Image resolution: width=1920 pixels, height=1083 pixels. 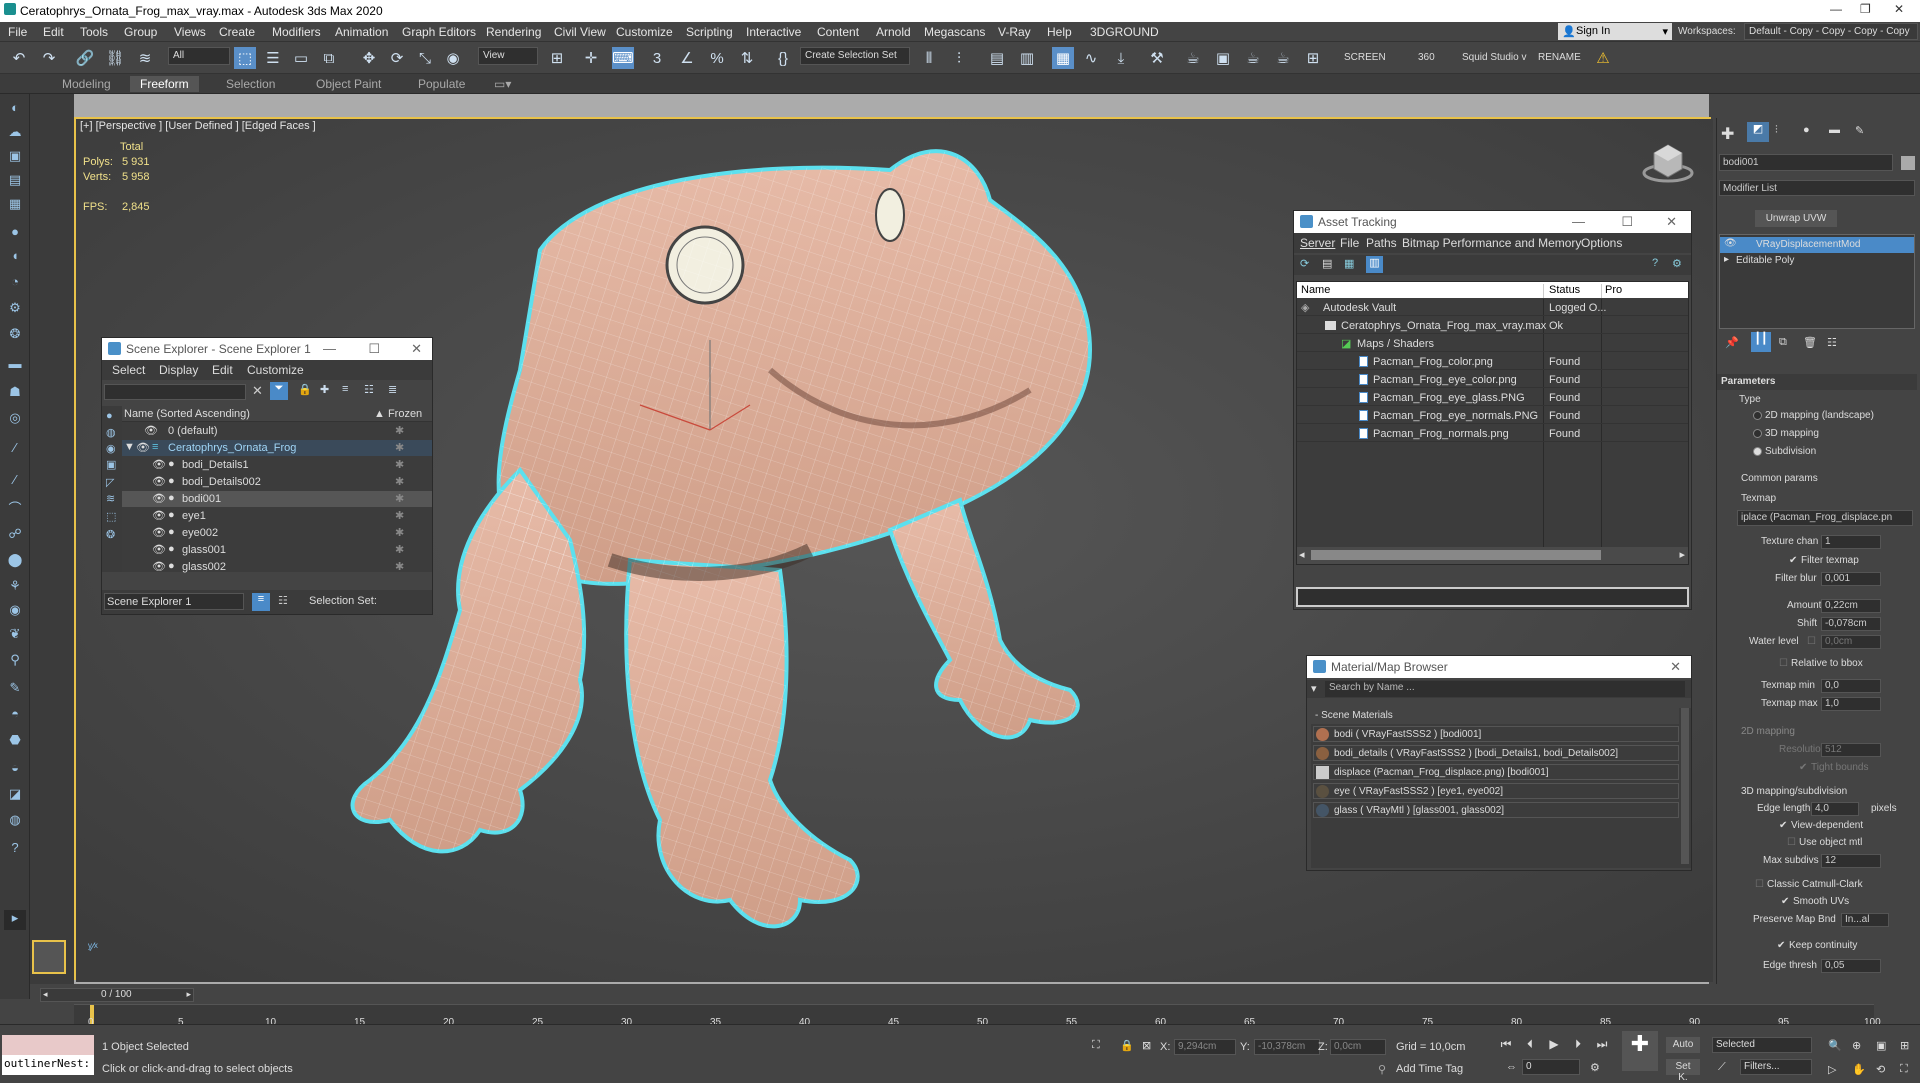 What do you see at coordinates (1683, 1071) in the screenshot?
I see `set-key-button: Set K.` at bounding box center [1683, 1071].